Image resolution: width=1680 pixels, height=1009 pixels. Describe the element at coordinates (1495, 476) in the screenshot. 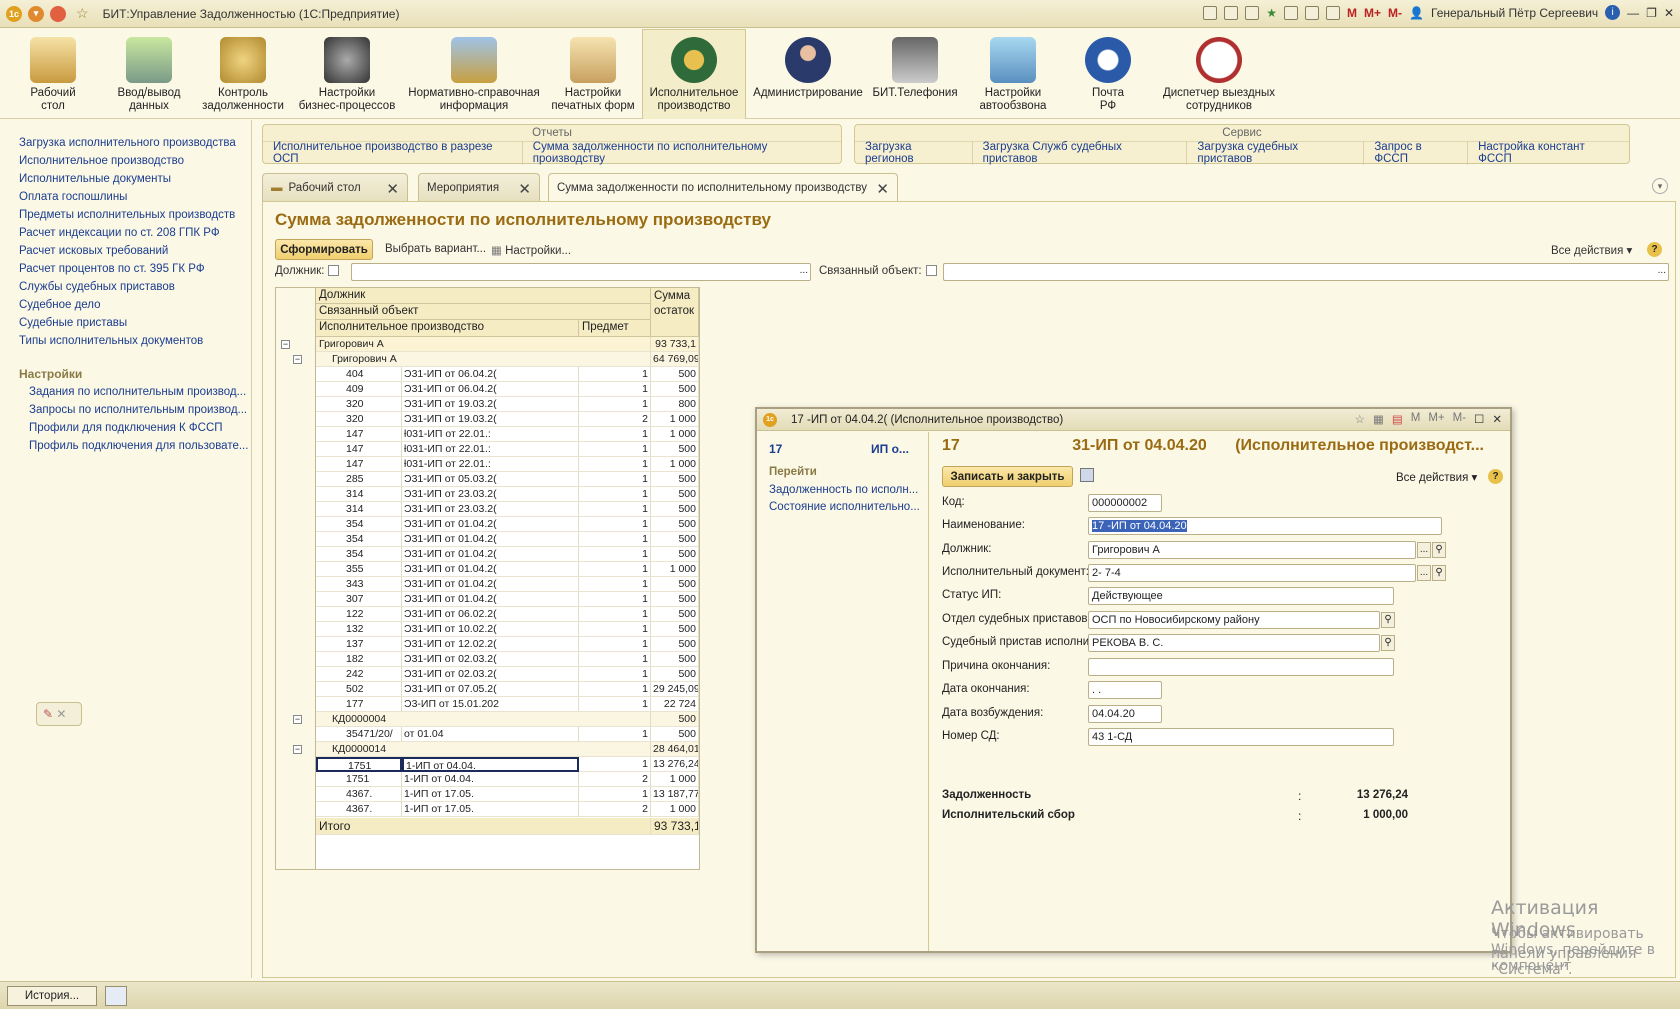

I see `dialog-help-icon: ?` at that location.